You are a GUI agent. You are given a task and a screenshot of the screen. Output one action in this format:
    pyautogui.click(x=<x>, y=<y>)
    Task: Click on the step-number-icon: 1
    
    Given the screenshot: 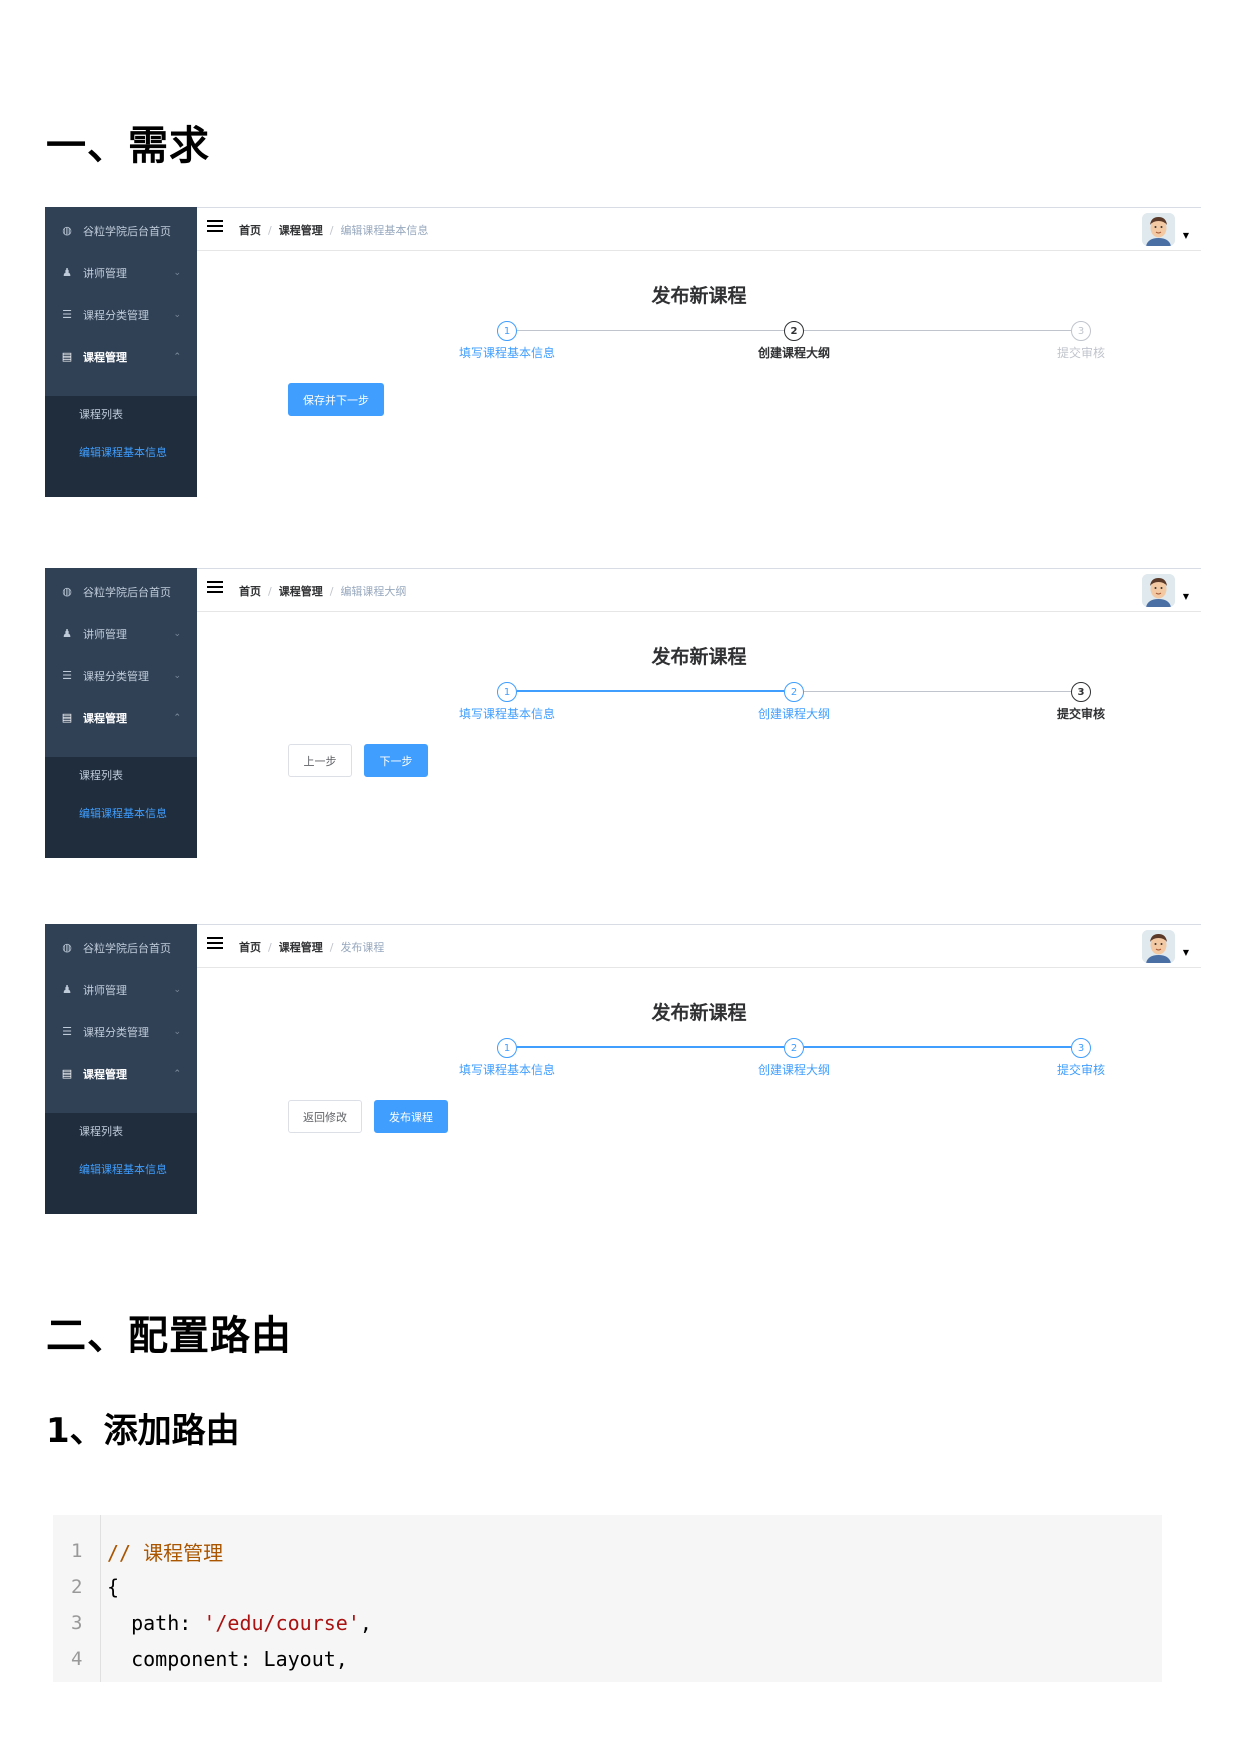 What is the action you would take?
    pyautogui.click(x=507, y=1048)
    